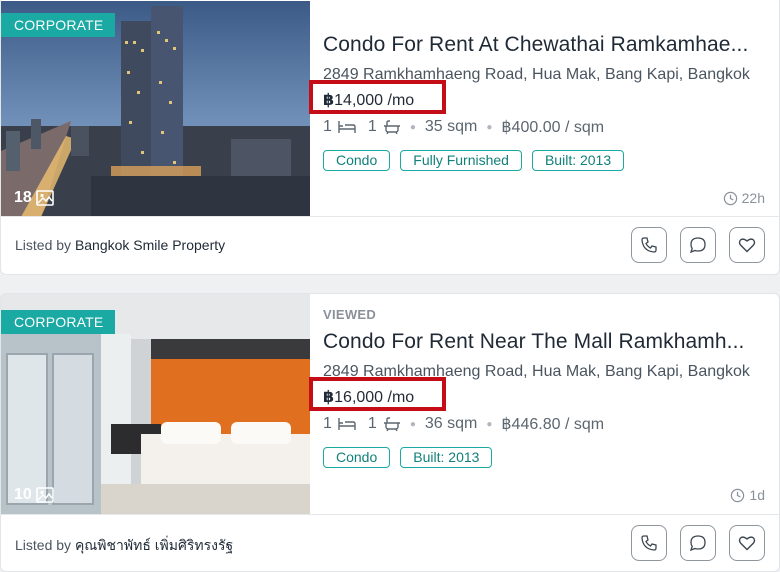  I want to click on posted-time: 22h, so click(744, 198).